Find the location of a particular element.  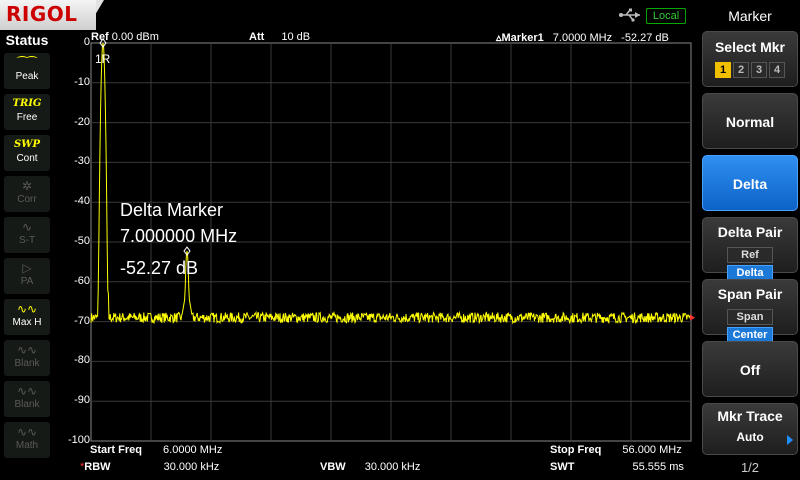

attenuation-readout: Att 10 dB is located at coordinates (279, 37).